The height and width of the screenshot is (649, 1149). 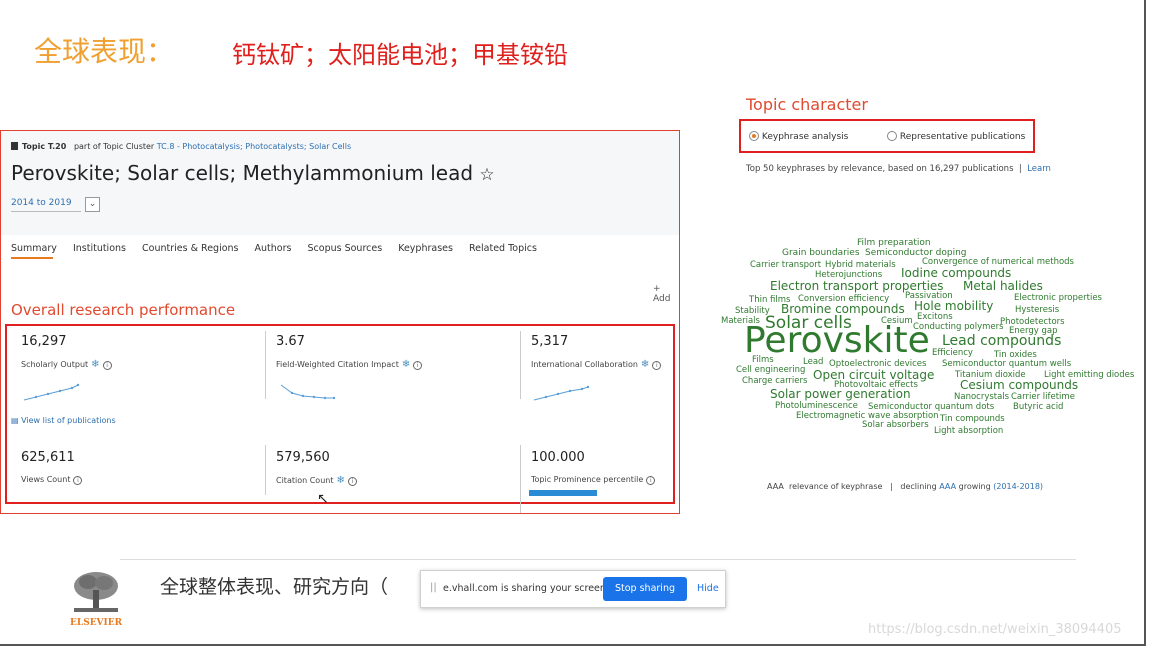 I want to click on hide-button: Hide, so click(x=708, y=588).